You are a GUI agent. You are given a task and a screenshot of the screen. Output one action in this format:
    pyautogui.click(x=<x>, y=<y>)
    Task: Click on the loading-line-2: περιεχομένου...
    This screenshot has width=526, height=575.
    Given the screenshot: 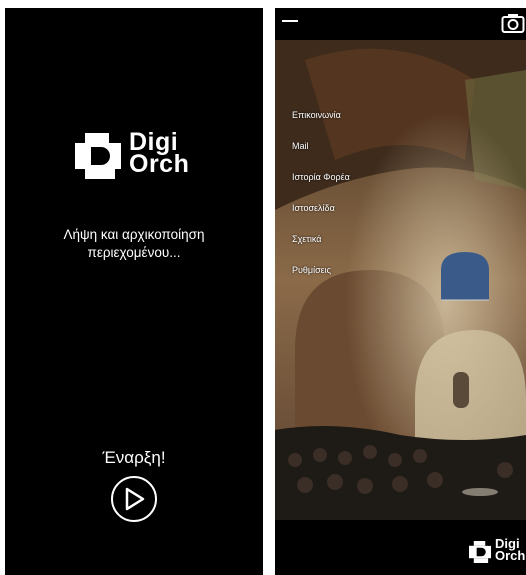 What is the action you would take?
    pyautogui.click(x=134, y=252)
    